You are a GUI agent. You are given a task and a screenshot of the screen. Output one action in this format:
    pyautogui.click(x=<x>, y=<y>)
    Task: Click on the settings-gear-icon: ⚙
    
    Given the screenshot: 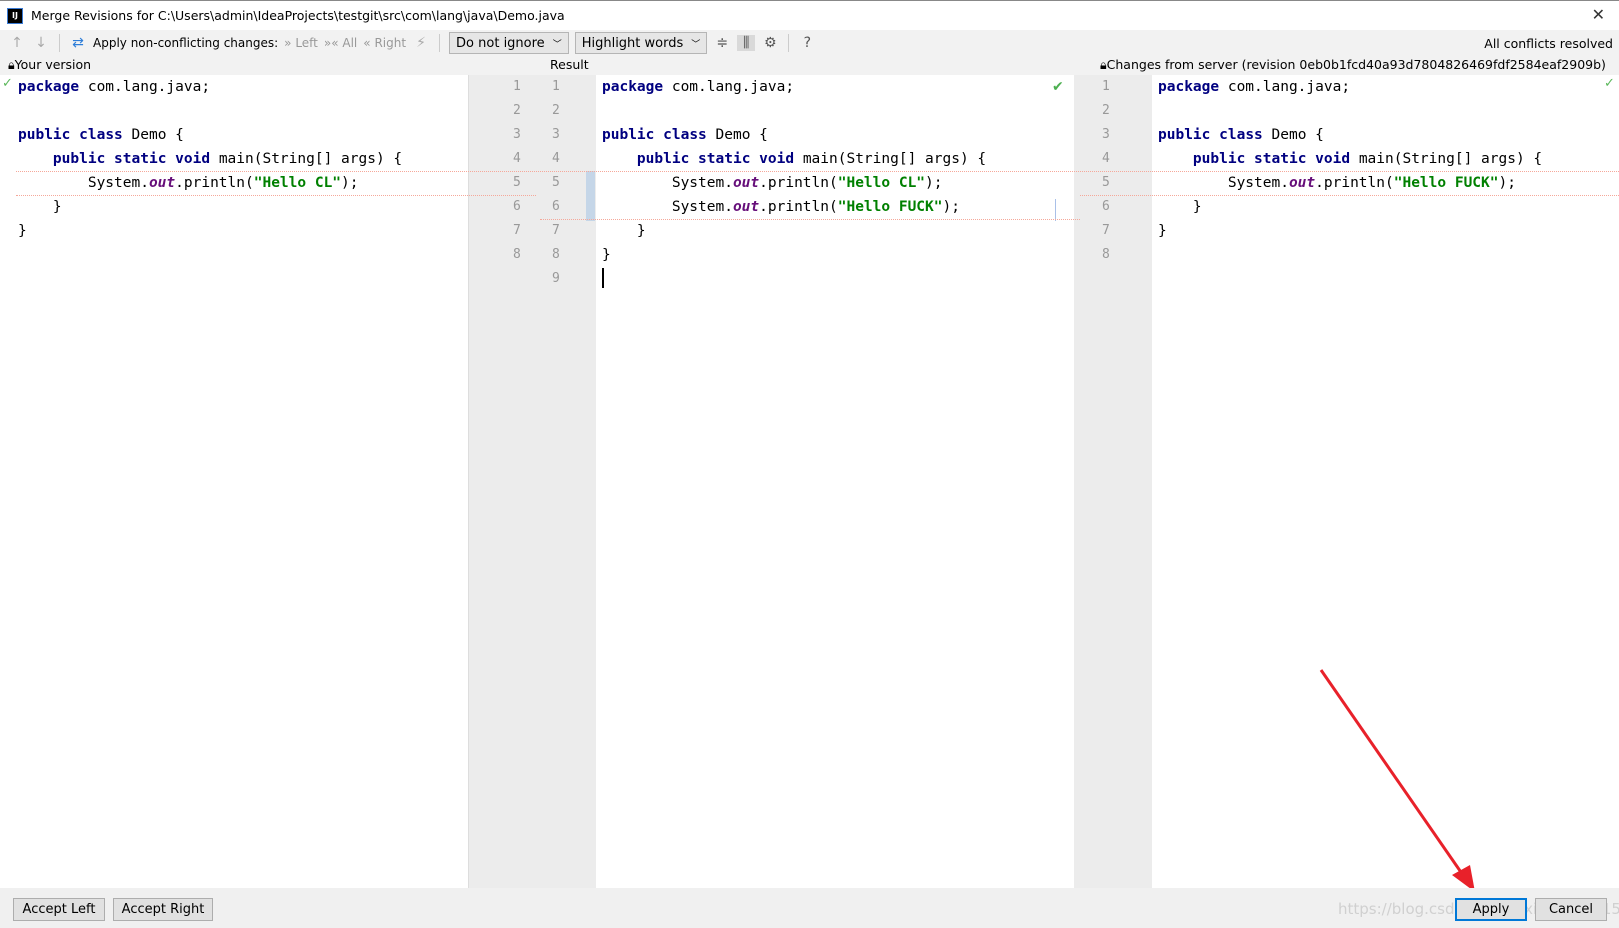 What is the action you would take?
    pyautogui.click(x=770, y=43)
    